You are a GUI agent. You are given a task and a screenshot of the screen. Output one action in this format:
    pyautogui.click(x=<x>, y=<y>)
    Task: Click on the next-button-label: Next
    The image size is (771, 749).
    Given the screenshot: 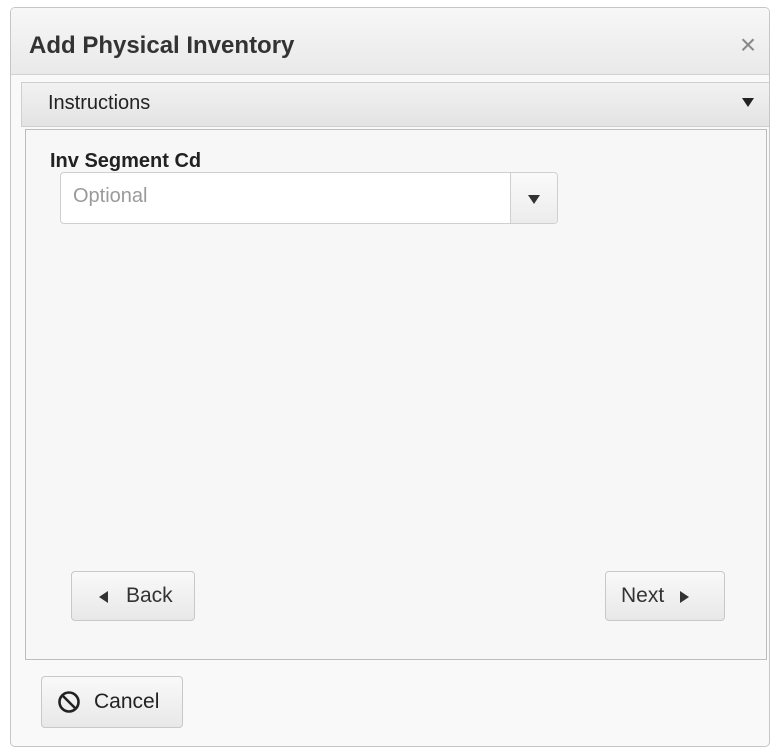 What is the action you would take?
    pyautogui.click(x=643, y=595)
    